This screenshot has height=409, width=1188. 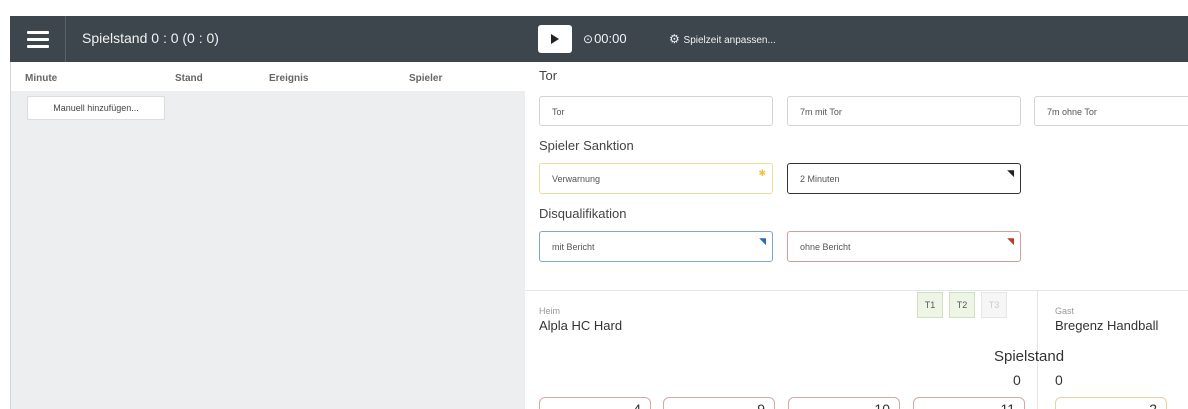 What do you see at coordinates (1010, 241) in the screenshot?
I see `red-card-icon: ◥` at bounding box center [1010, 241].